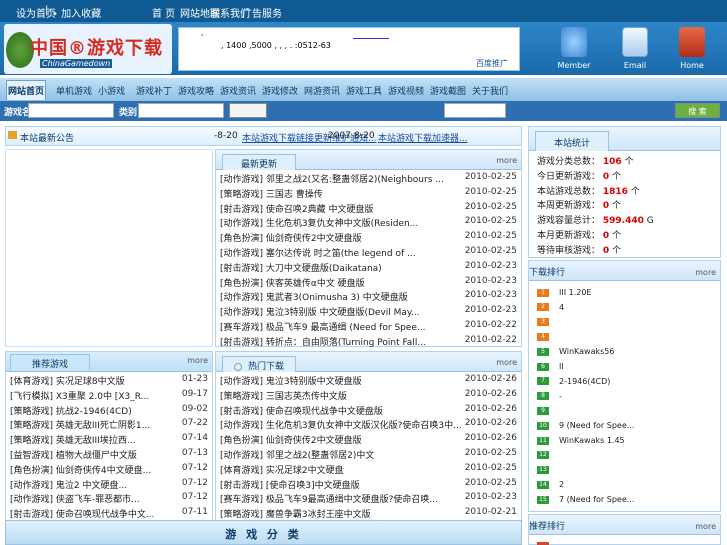  I want to click on list-item-title: [策略游戏] 三国志 曹操传, so click(271, 193).